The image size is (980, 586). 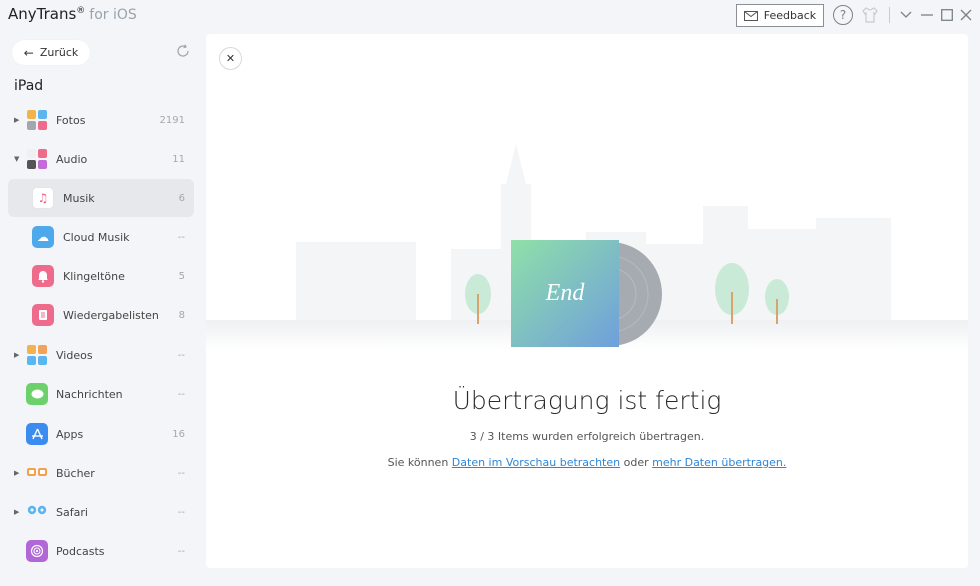 What do you see at coordinates (37, 120) in the screenshot?
I see `photos-icon` at bounding box center [37, 120].